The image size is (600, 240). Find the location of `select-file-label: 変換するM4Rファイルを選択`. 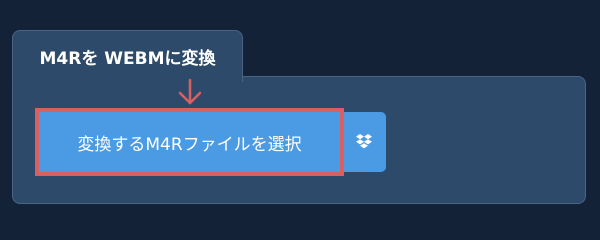

select-file-label: 変換するM4Rファイルを選択 is located at coordinates (189, 144).